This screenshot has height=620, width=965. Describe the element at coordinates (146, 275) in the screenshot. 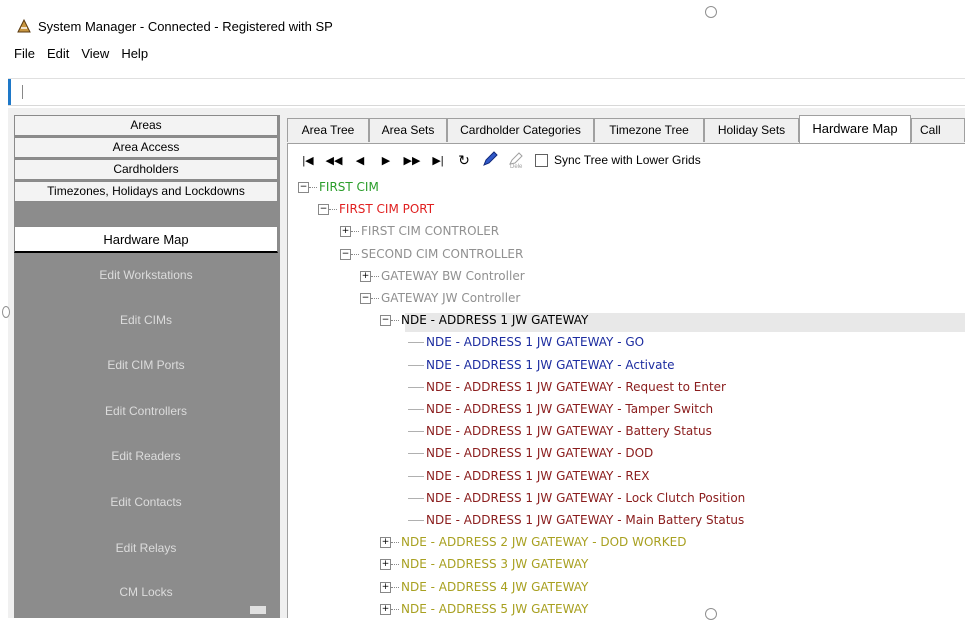

I see `subnav-edit-workstations: Edit Workstations` at that location.